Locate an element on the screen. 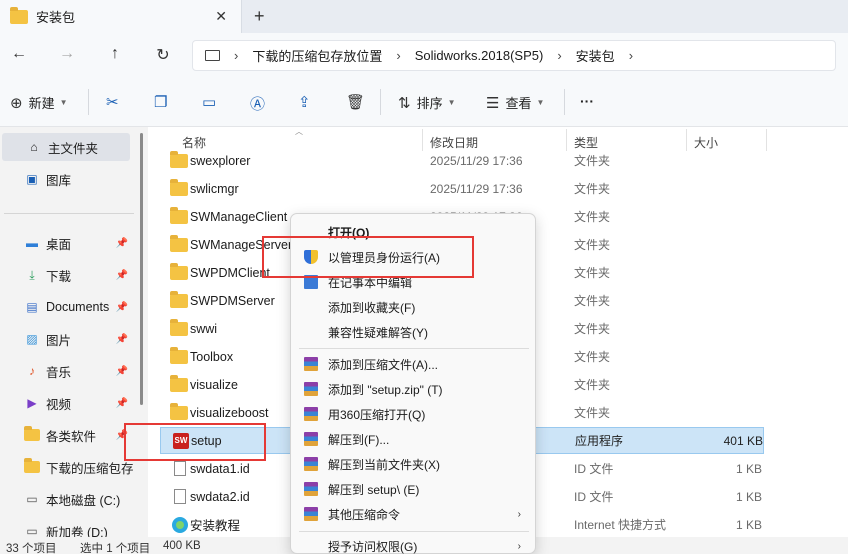 This screenshot has height=554, width=848. cut-button: ✂ is located at coordinates (112, 102).